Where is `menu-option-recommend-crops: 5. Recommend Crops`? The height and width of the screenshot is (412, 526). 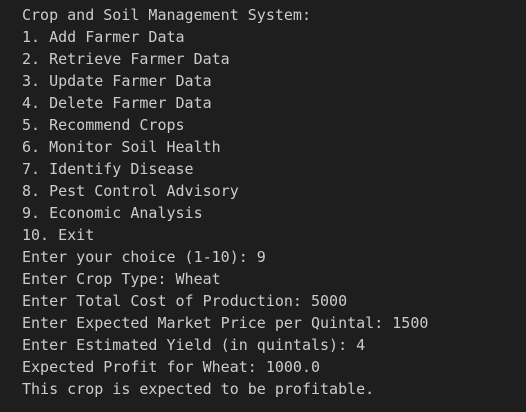 menu-option-recommend-crops: 5. Recommend Crops is located at coordinates (103, 125).